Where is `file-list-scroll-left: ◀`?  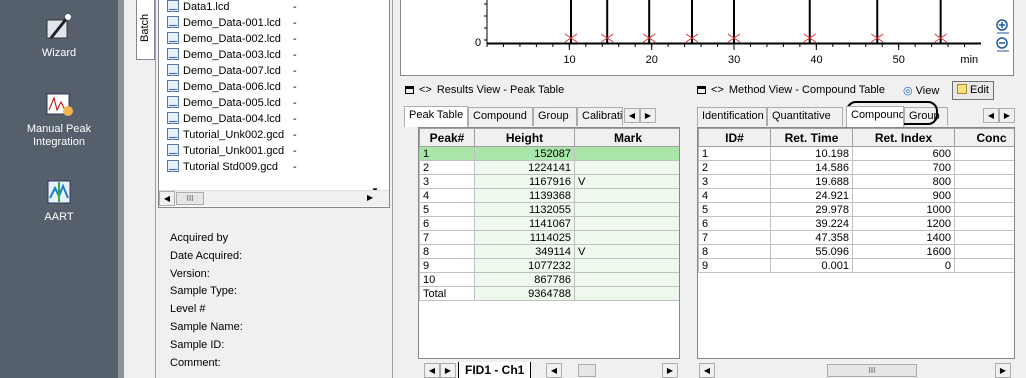
file-list-scroll-left: ◀ is located at coordinates (167, 198).